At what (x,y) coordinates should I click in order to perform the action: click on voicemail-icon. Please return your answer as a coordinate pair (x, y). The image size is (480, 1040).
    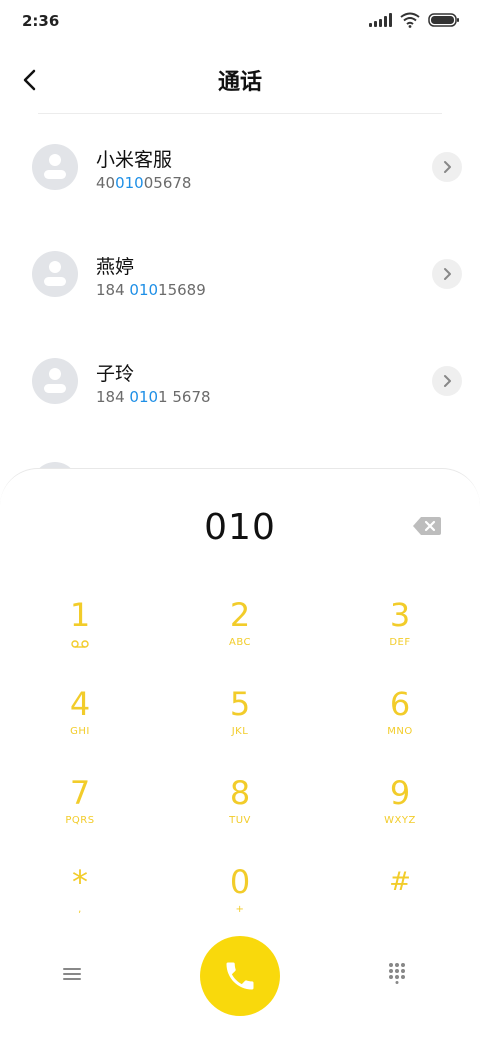
    Looking at the image, I should click on (80, 644).